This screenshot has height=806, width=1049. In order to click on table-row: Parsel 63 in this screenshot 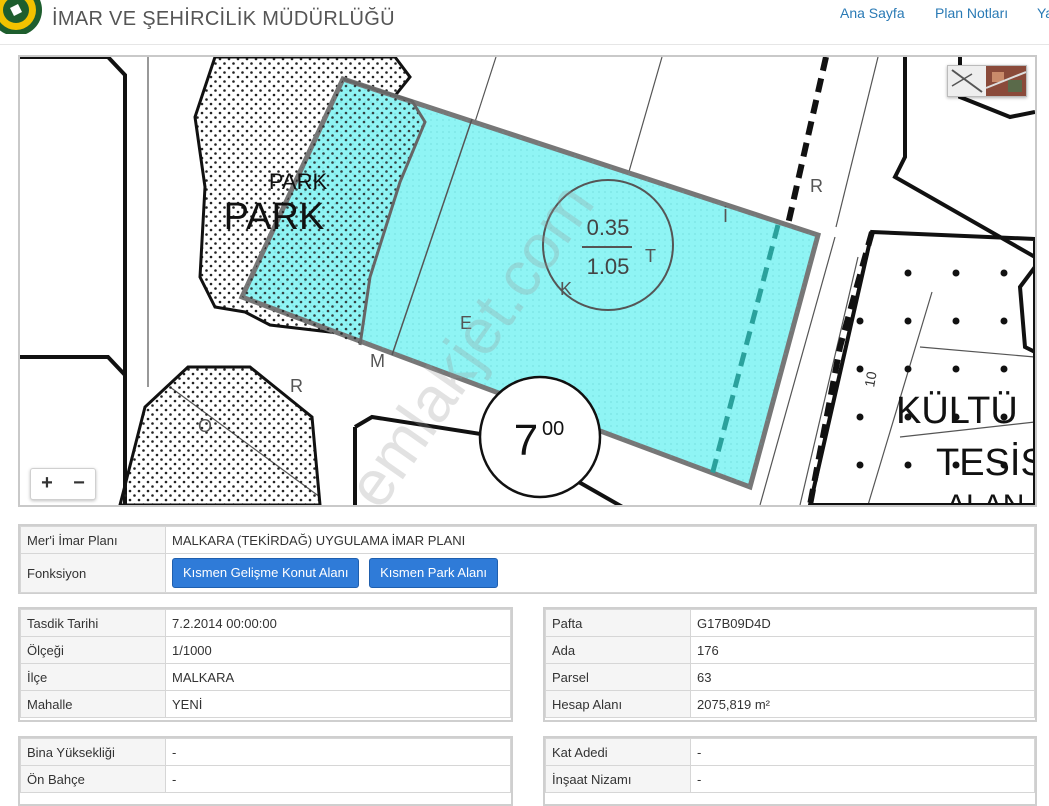, I will do `click(790, 677)`.